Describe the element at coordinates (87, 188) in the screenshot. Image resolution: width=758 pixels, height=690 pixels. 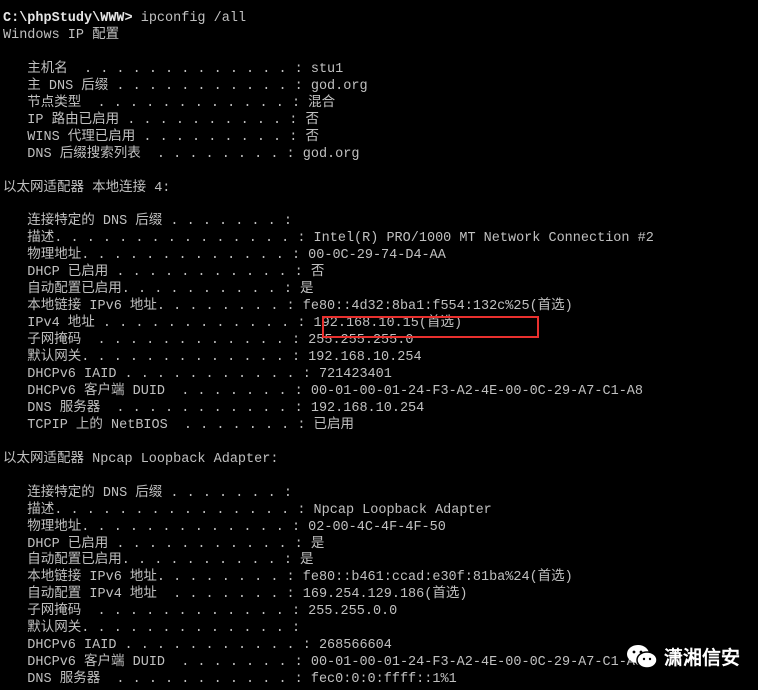
I see `output-line: 以太网适配器 本地连接 4:` at that location.